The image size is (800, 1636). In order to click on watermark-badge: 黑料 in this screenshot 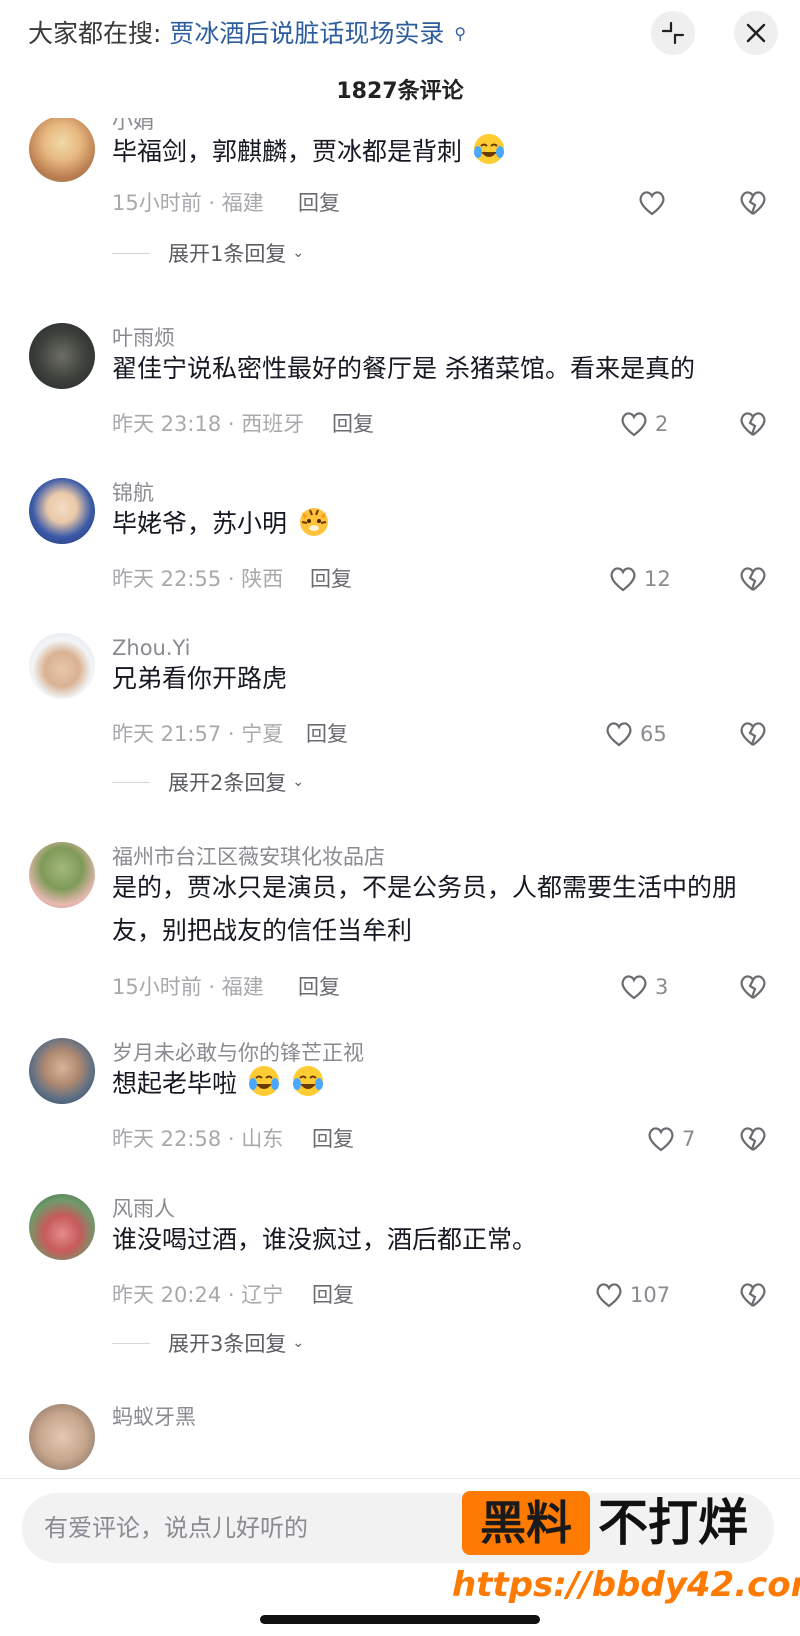, I will do `click(526, 1523)`.